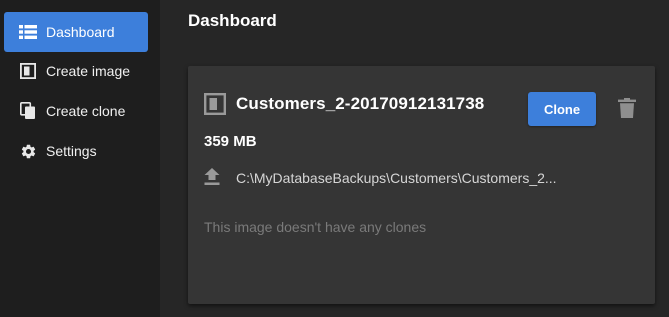  I want to click on trash-icon, so click(628, 109).